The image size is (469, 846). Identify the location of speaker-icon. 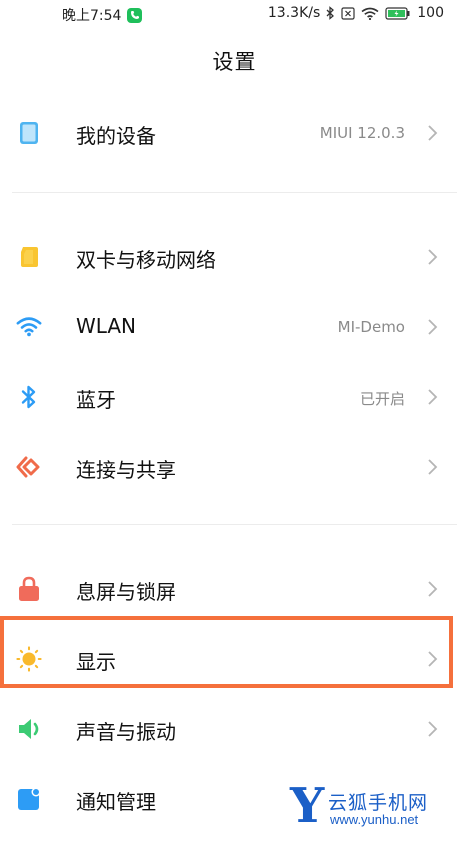
(29, 729).